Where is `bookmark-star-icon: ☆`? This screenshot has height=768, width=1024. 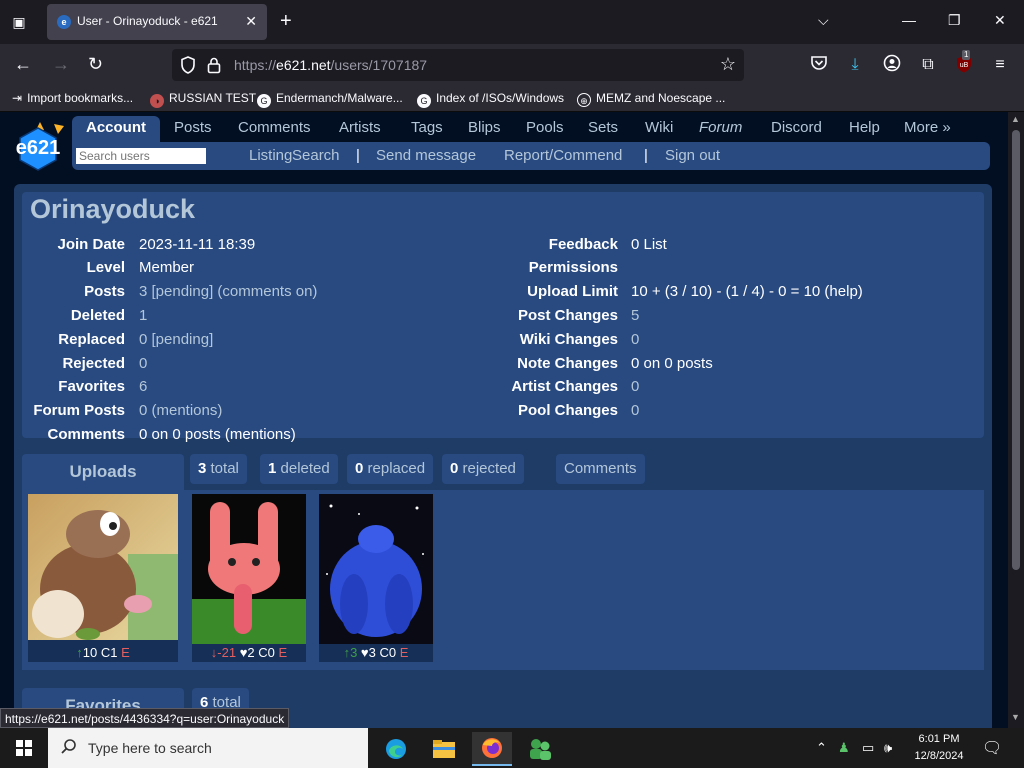
bookmark-star-icon: ☆ is located at coordinates (728, 64).